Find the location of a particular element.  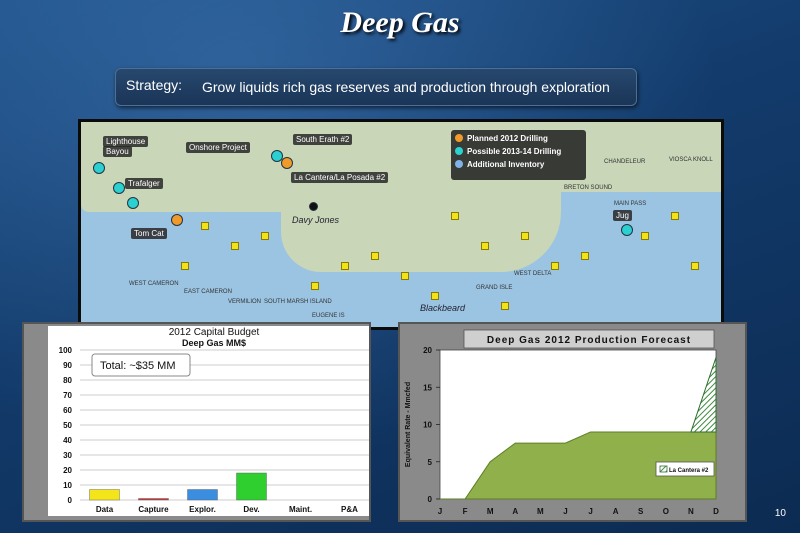

legend-item-inventory: Additional Inventory is located at coordinates (520, 164).